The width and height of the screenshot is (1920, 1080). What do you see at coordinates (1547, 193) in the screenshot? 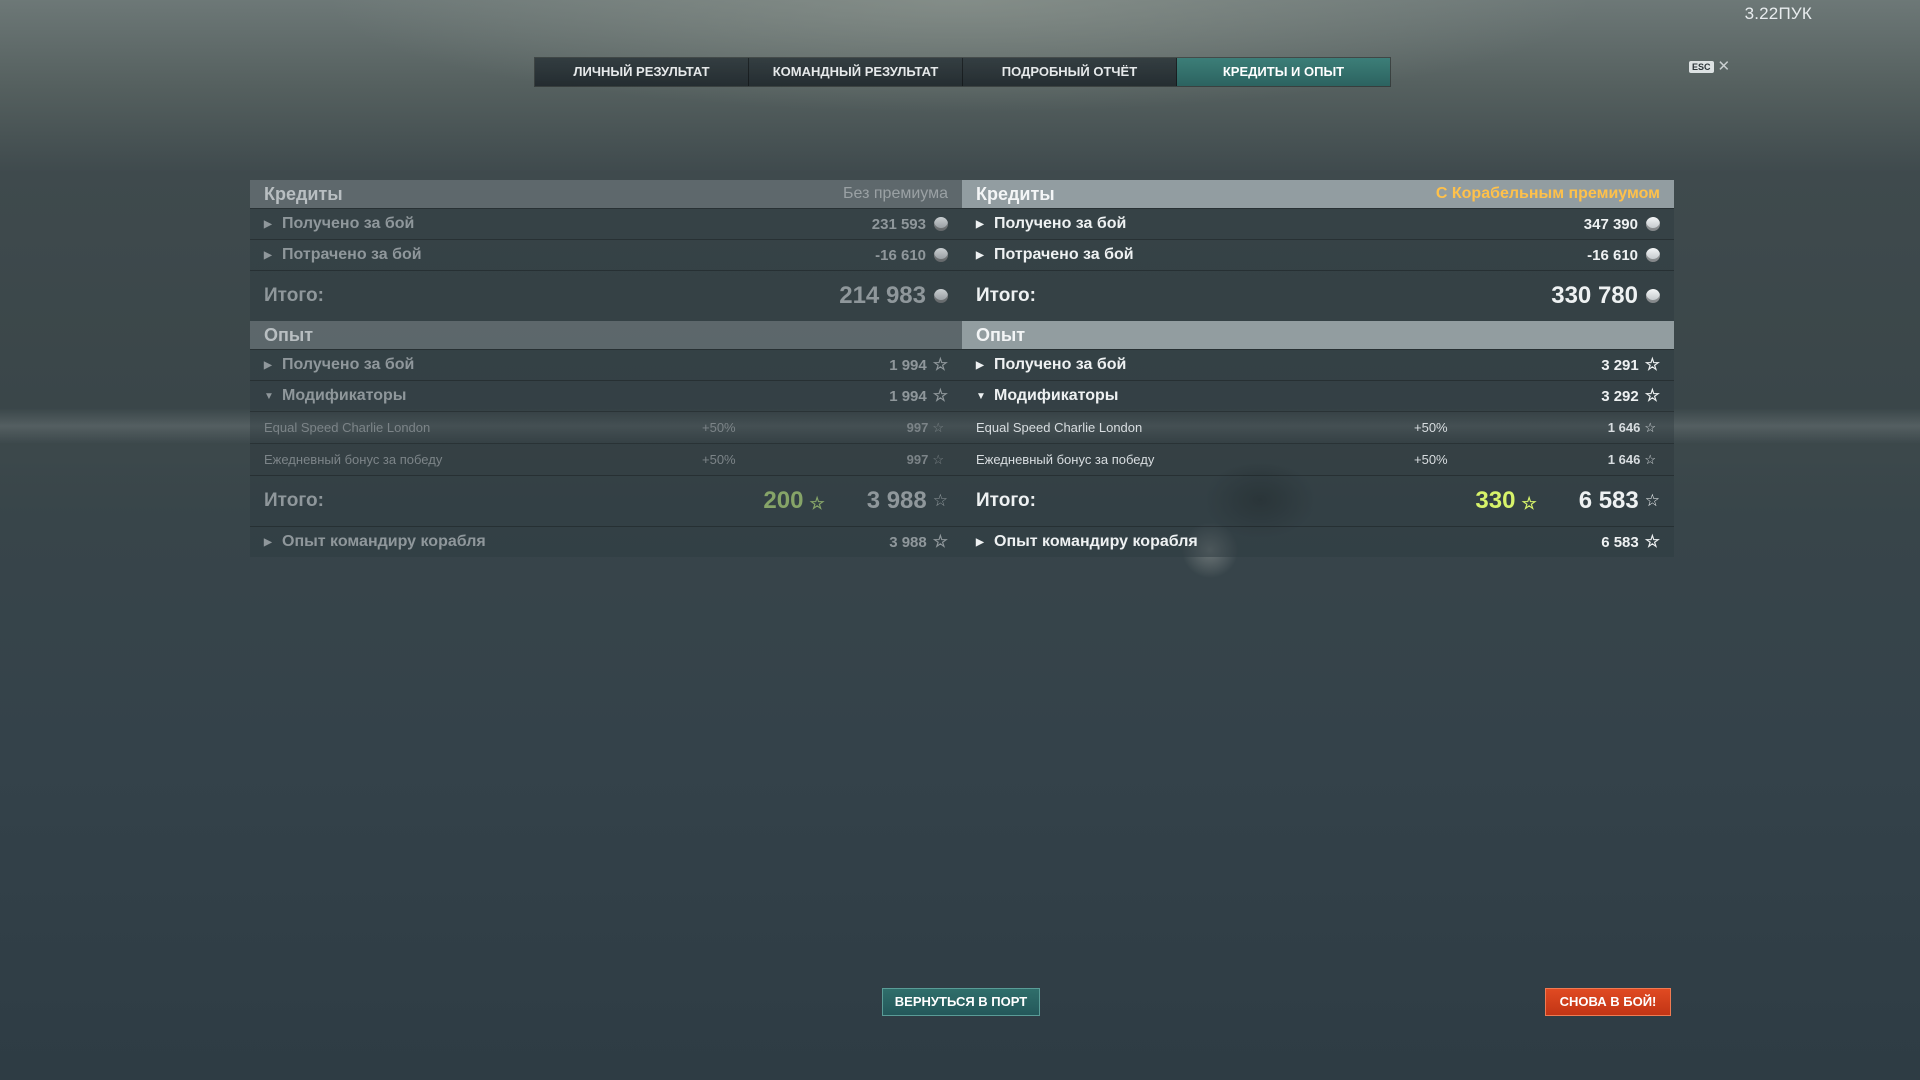
I see `premium-tag: С Корабельным премиумом` at bounding box center [1547, 193].